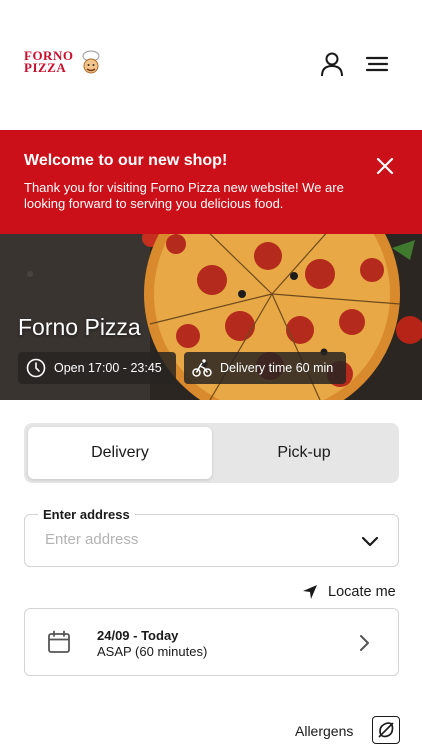 The image size is (422, 750). I want to click on selected-date: 24/09 - Today, so click(138, 635).